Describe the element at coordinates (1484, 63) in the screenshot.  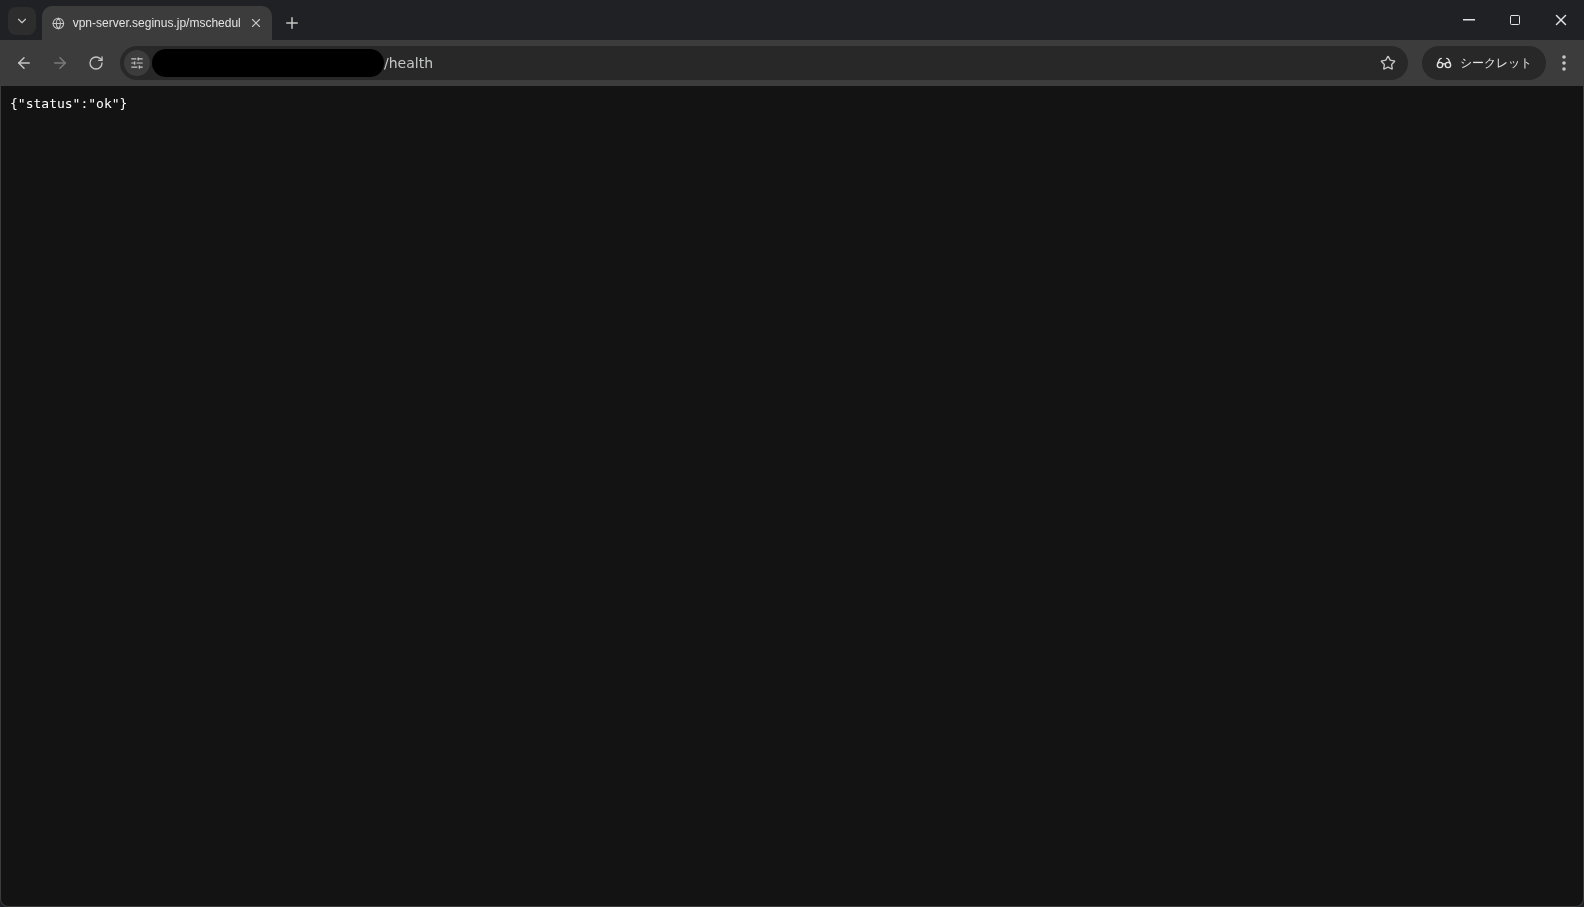
I see `incognito-button: シークレット` at that location.